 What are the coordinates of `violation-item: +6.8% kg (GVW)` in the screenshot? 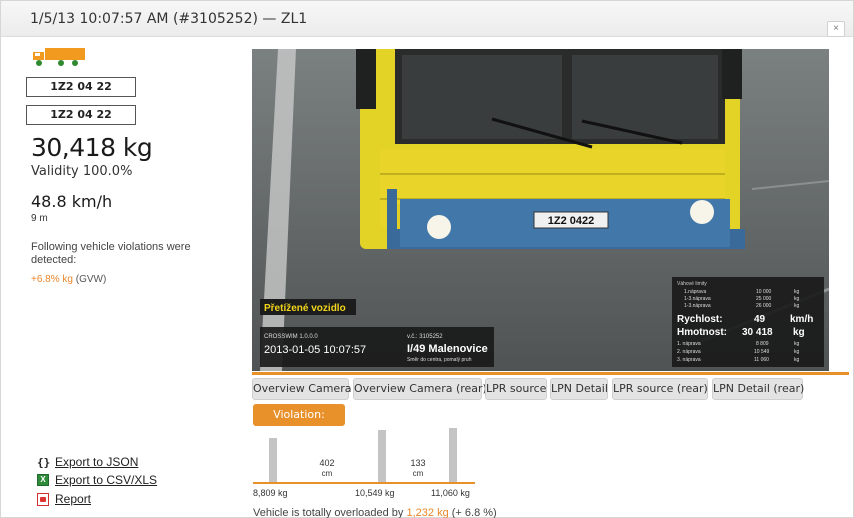 It's located at (68, 279).